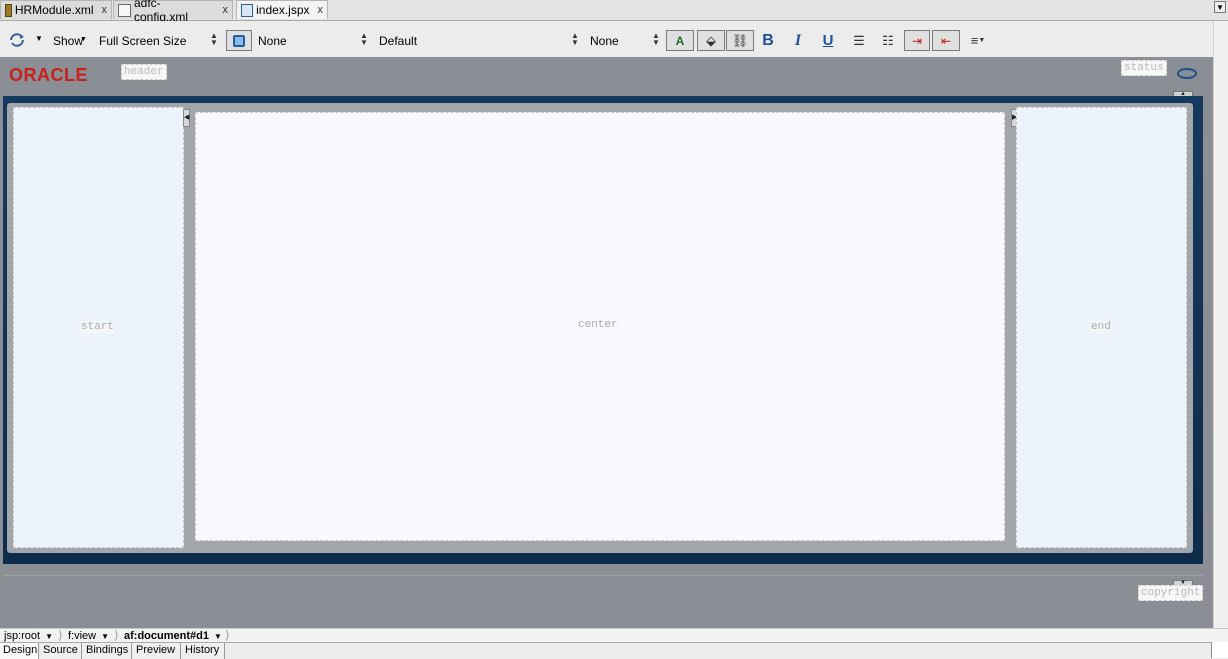 The width and height of the screenshot is (1228, 659). I want to click on indent-icon: ⇥, so click(917, 40).